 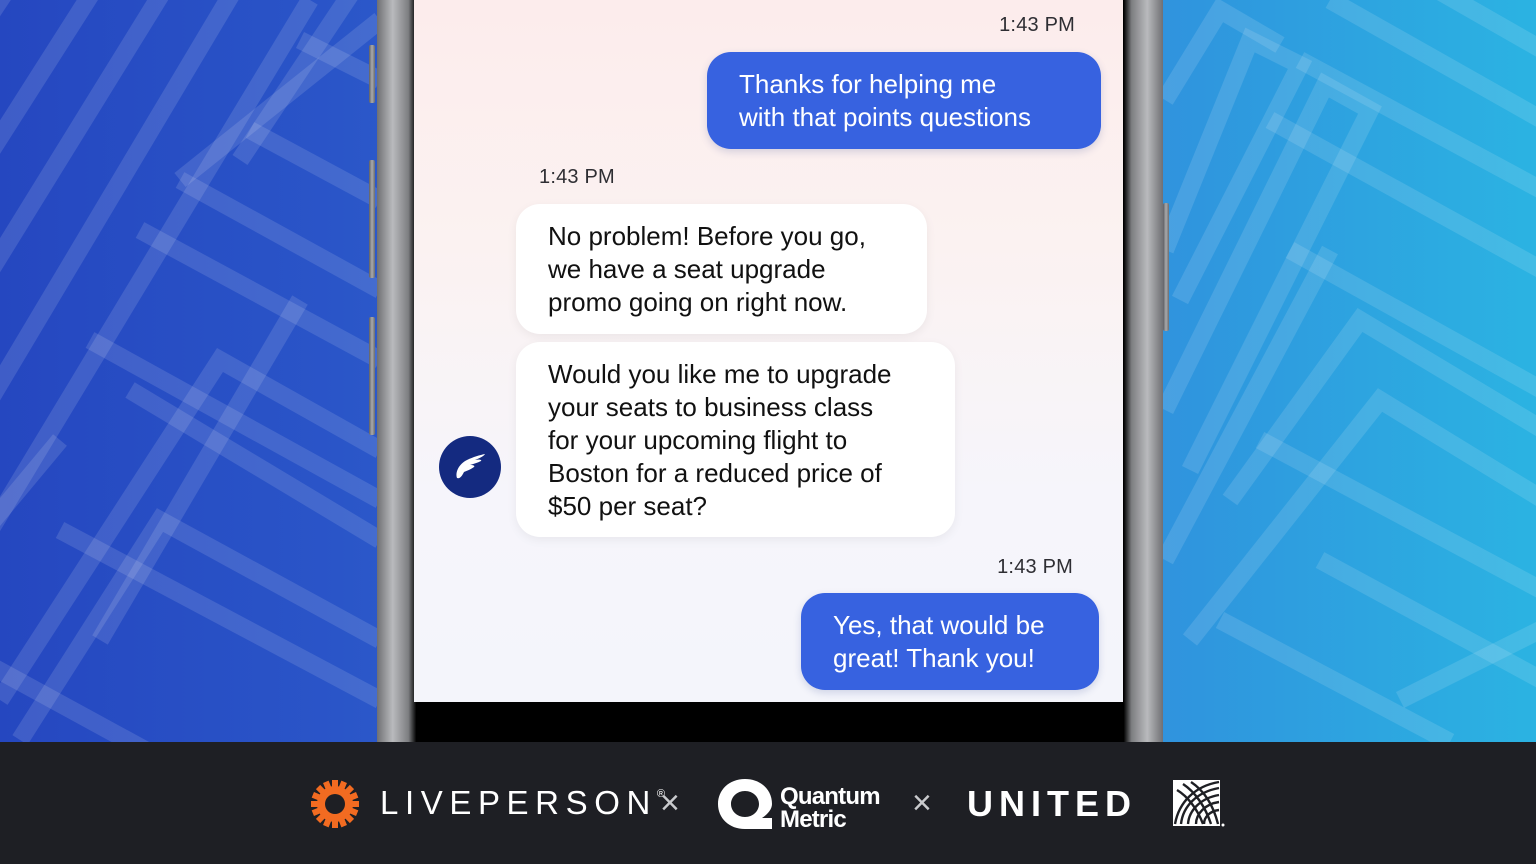 What do you see at coordinates (813, 819) in the screenshot?
I see `quantum-metric-wordmark-line: Metric` at bounding box center [813, 819].